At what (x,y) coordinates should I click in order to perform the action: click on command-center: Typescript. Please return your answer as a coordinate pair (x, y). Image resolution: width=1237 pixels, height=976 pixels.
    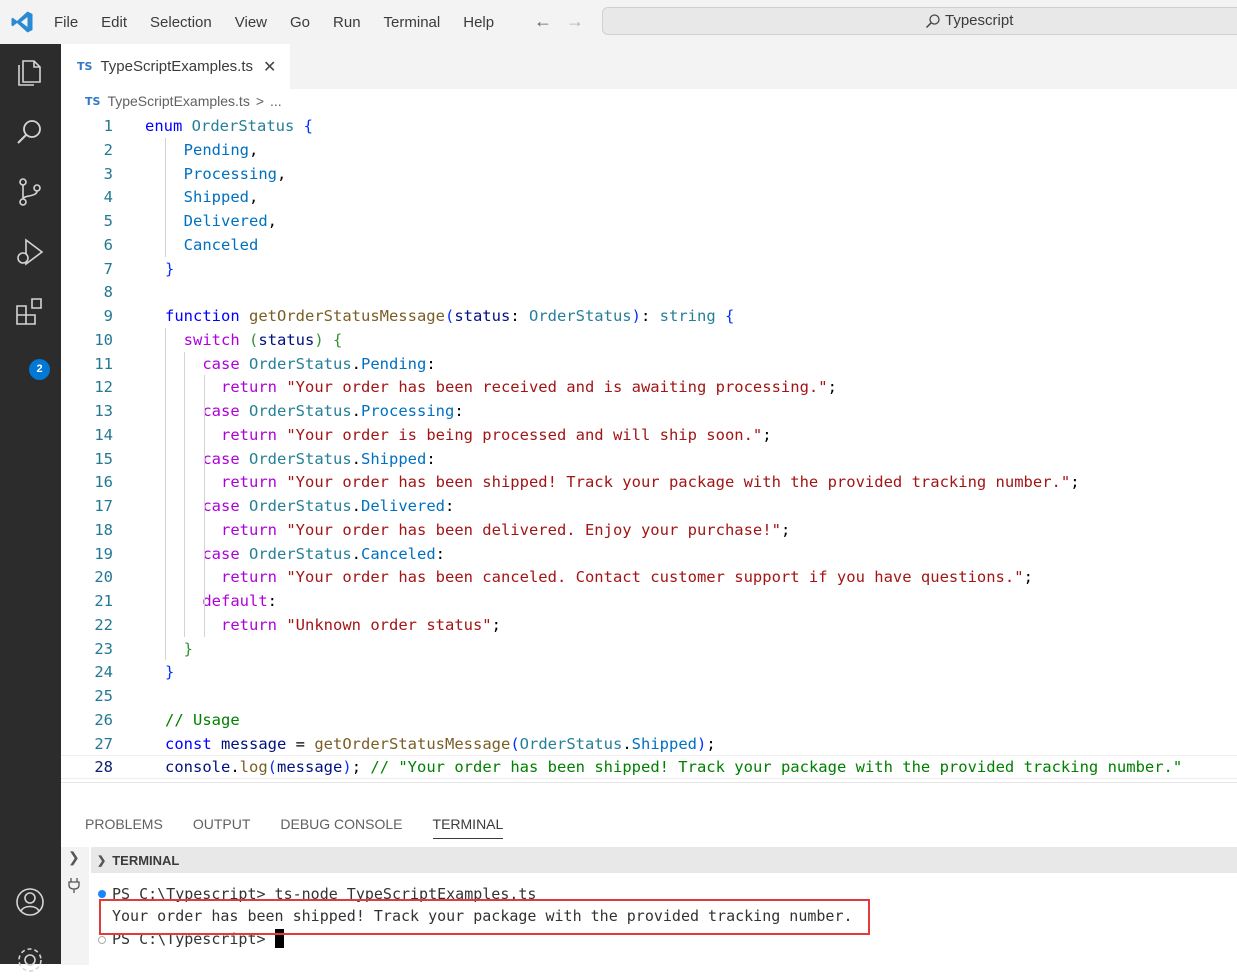
    Looking at the image, I should click on (919, 21).